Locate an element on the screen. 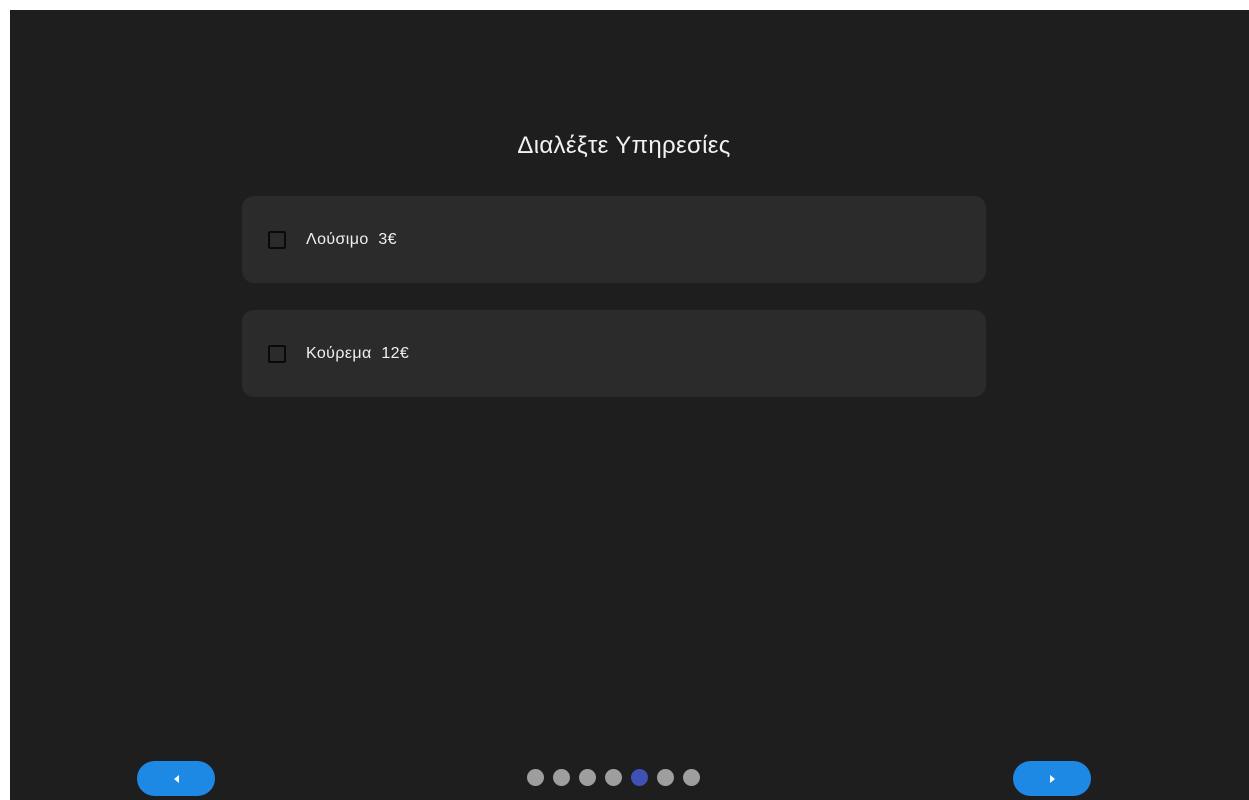 Image resolution: width=1249 pixels, height=800 pixels. service-label: Λούσιμο 3€ is located at coordinates (351, 239).